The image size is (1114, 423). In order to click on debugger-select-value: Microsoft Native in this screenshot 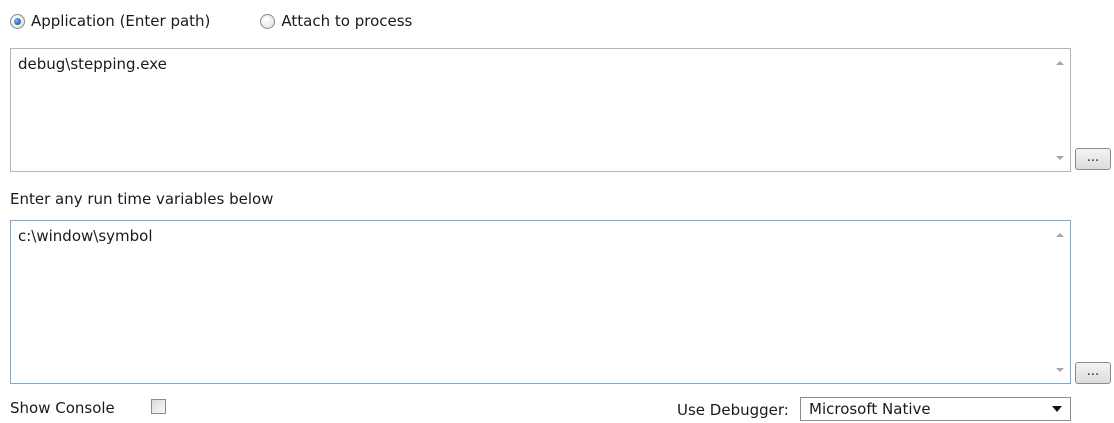, I will do `click(926, 409)`.